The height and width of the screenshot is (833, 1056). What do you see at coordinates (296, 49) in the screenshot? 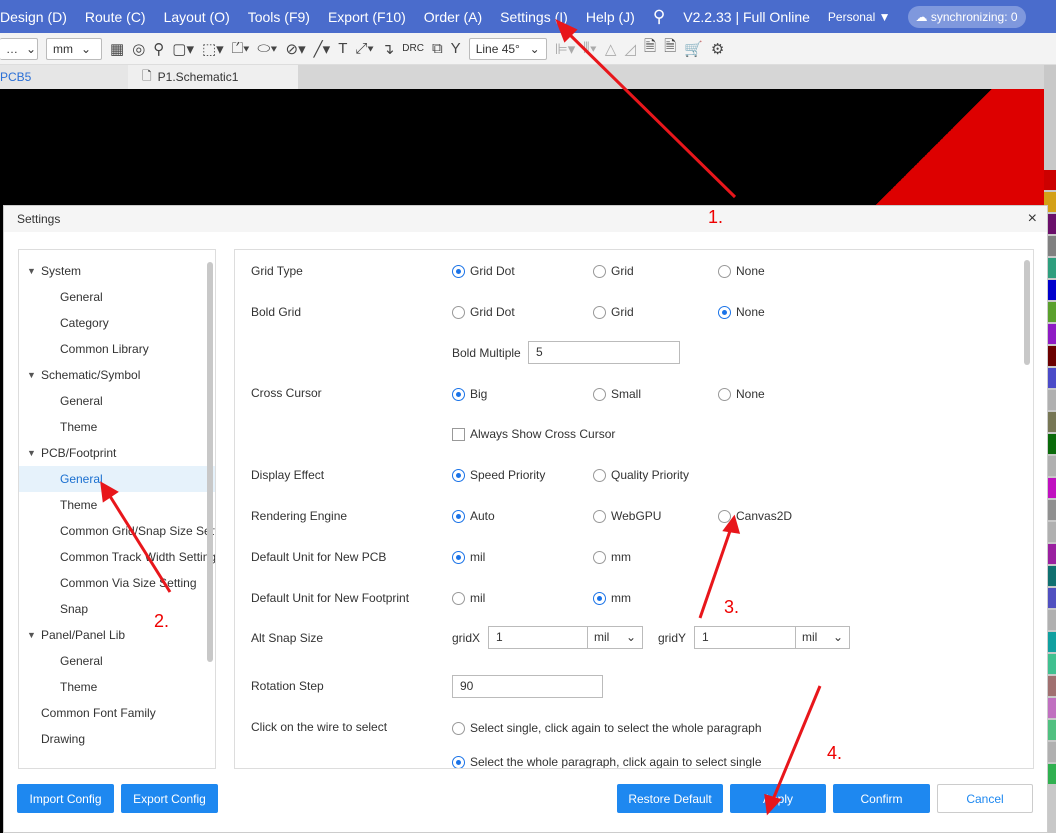
I see `no-icon: ⊘▾` at bounding box center [296, 49].